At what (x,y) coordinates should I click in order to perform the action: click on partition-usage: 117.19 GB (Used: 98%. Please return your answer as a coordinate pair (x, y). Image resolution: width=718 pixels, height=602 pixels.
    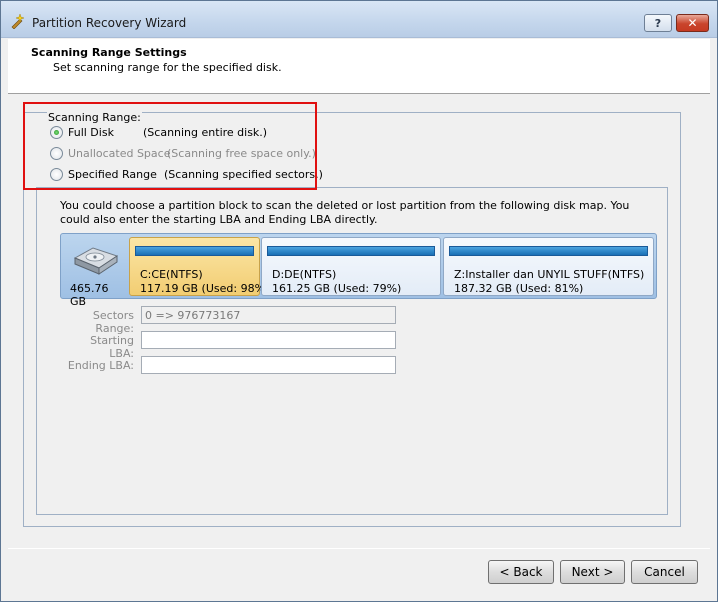
    Looking at the image, I should click on (203, 288).